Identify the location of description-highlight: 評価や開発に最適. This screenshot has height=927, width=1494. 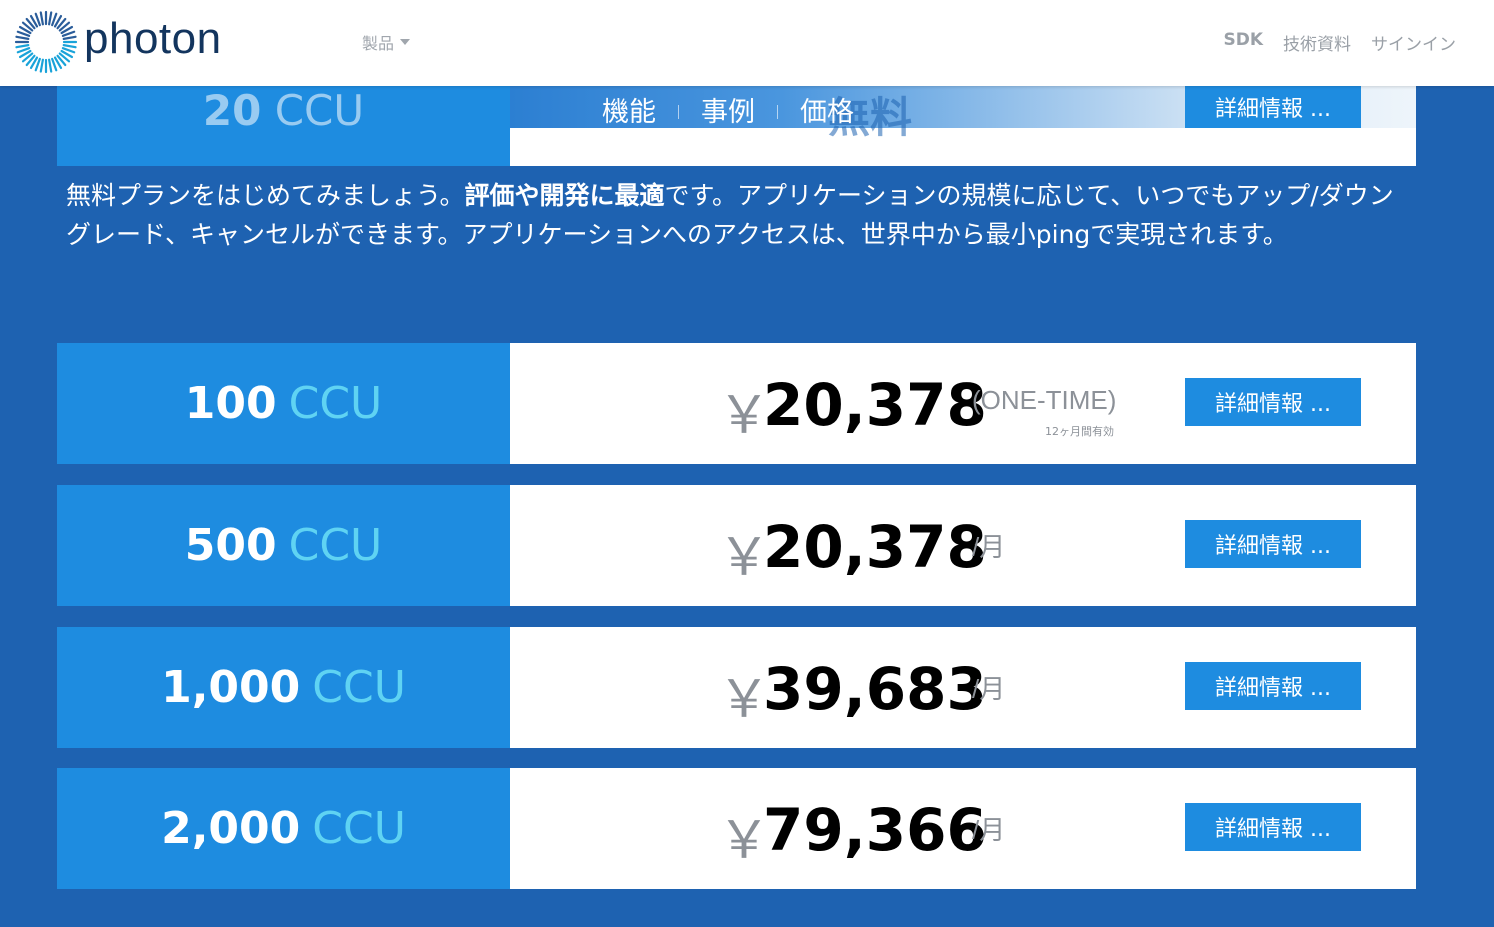
(564, 195).